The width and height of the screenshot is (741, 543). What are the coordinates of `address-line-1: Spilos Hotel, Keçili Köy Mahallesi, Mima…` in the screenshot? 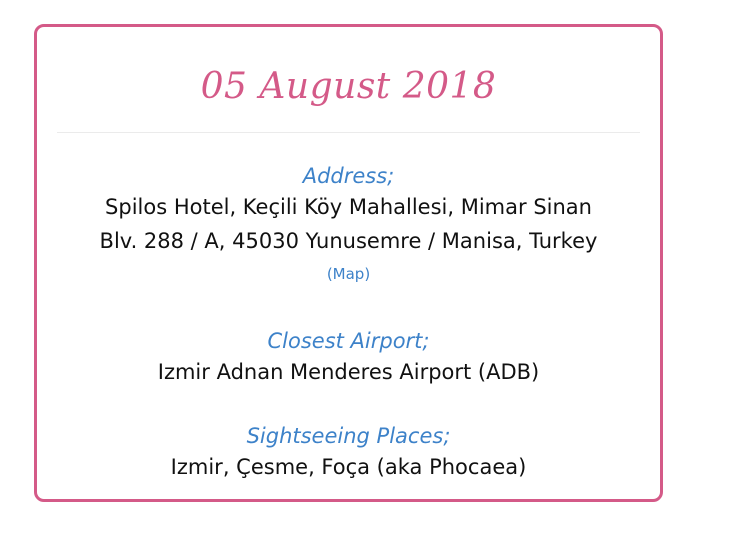 It's located at (348, 207).